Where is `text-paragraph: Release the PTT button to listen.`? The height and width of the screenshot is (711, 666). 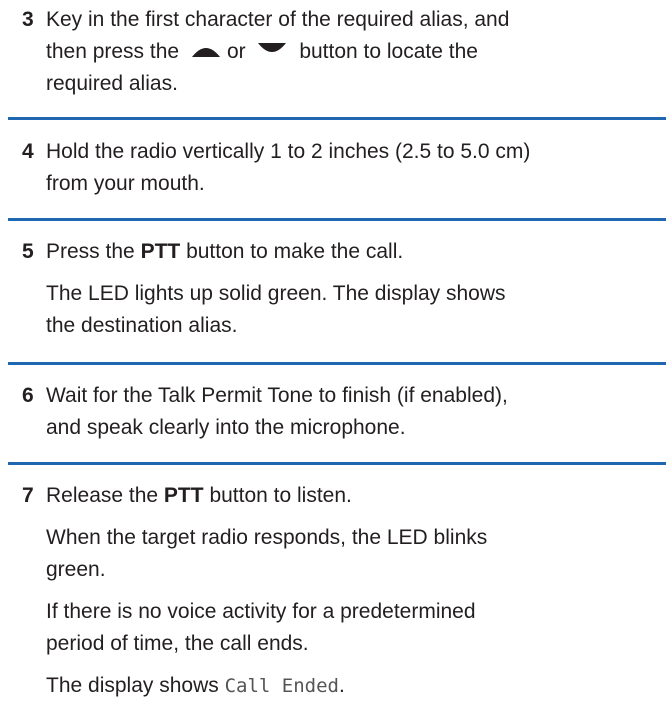 text-paragraph: Release the PTT button to listen. is located at coordinates (352, 496).